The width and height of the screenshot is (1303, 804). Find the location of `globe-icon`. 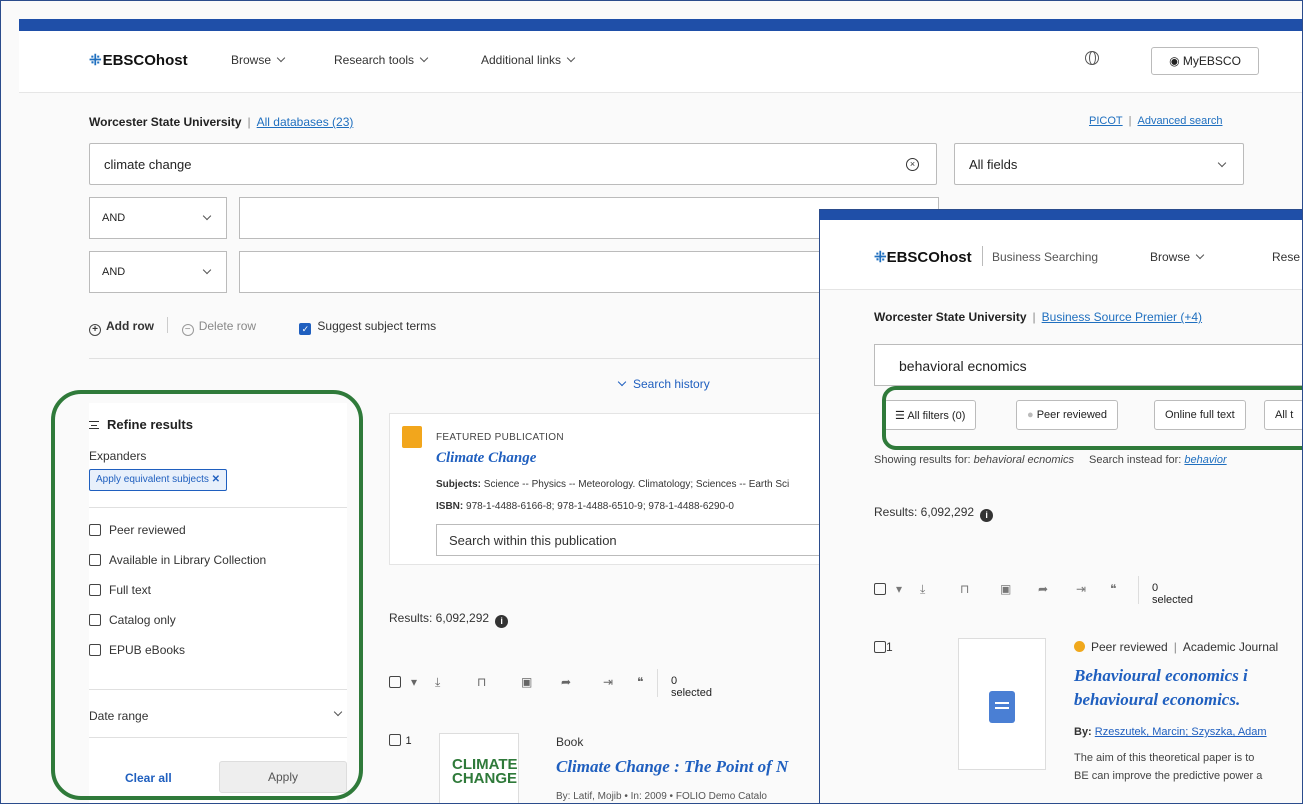

globe-icon is located at coordinates (1092, 58).